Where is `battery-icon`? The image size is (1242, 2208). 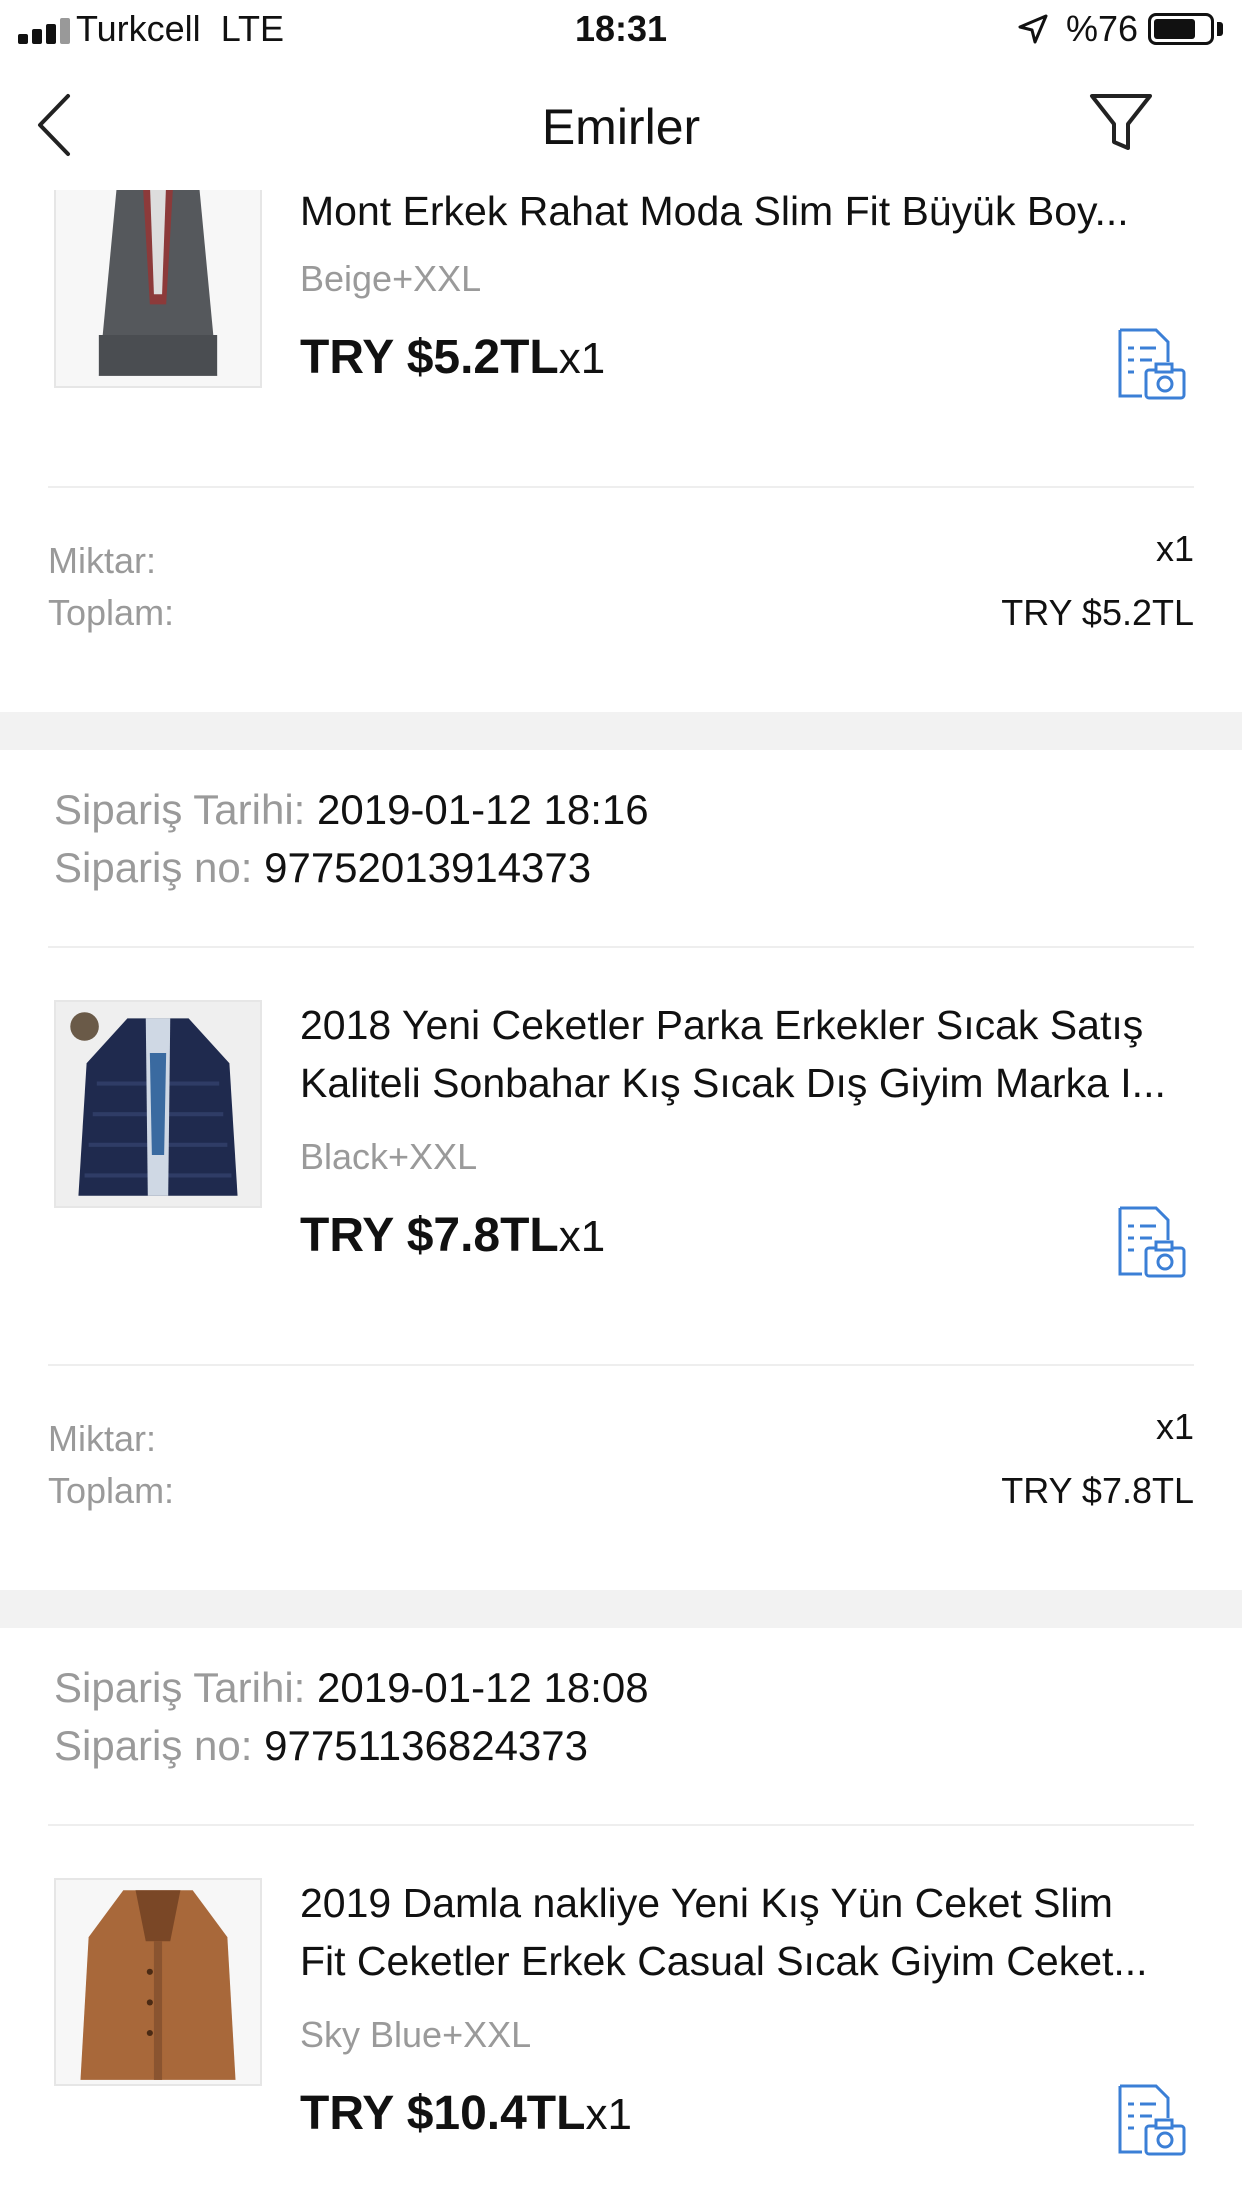 battery-icon is located at coordinates (1181, 29).